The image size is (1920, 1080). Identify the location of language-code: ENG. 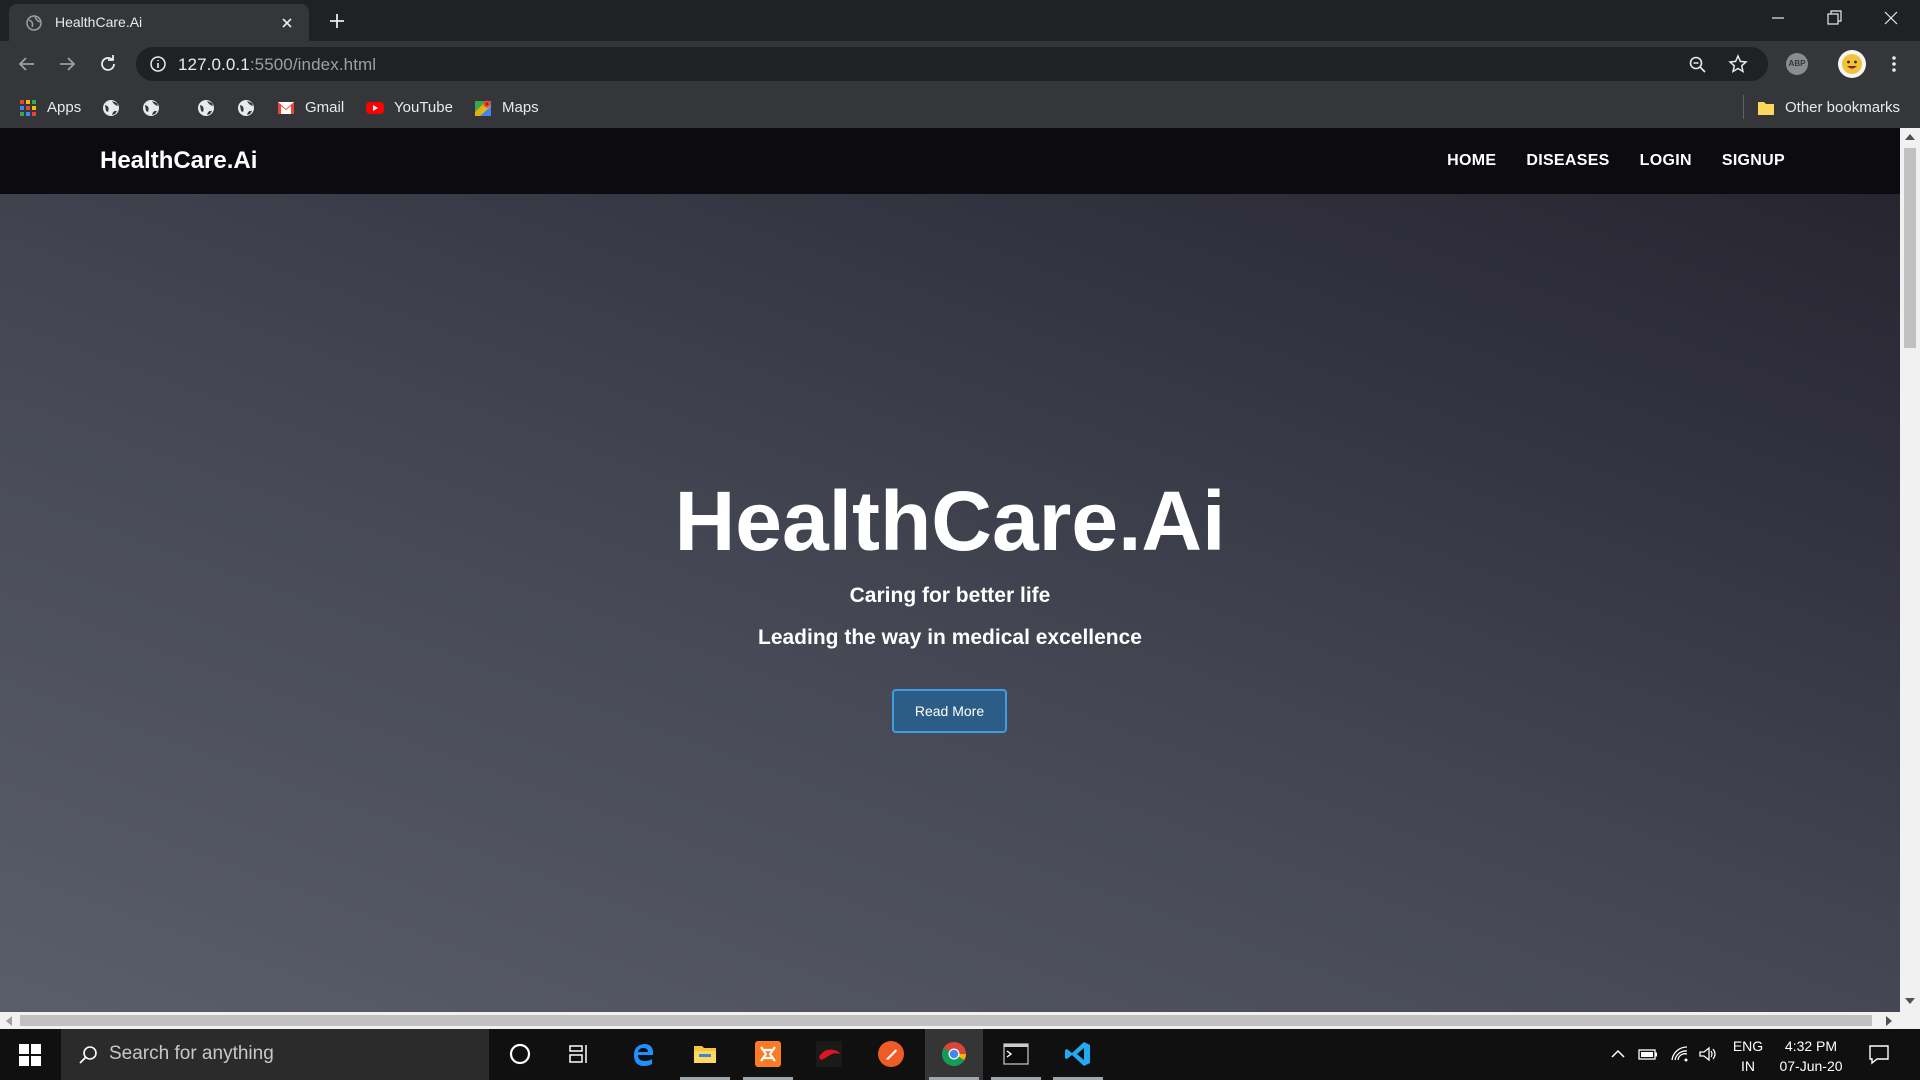
(1748, 1046).